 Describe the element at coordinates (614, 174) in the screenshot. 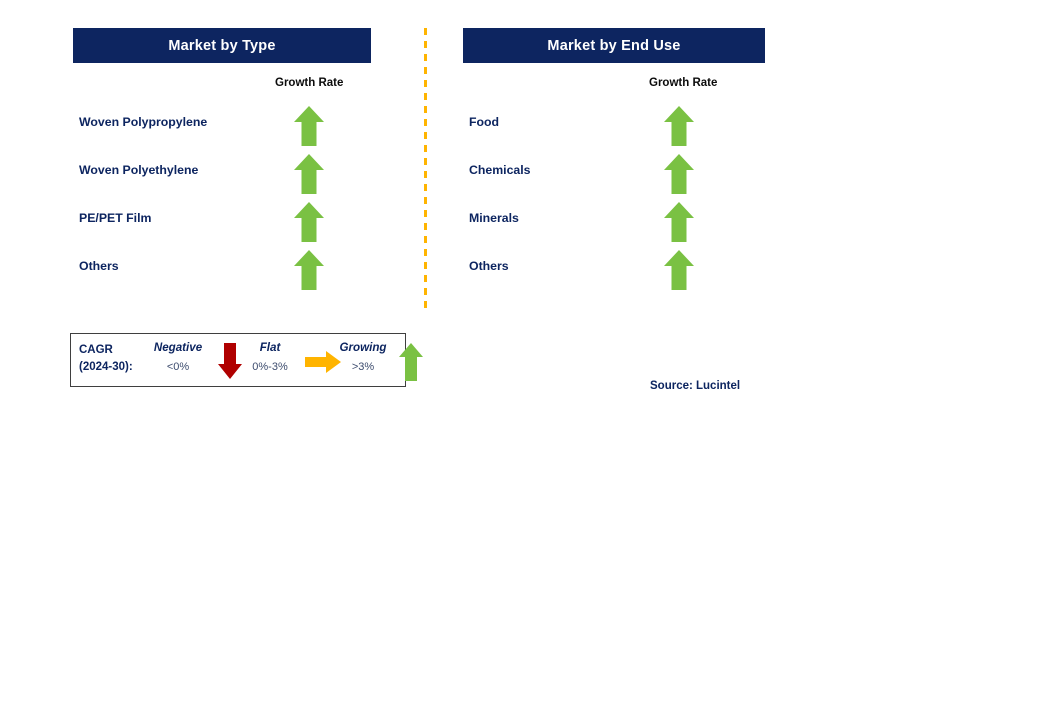

I see `table-row: Chemicals` at that location.